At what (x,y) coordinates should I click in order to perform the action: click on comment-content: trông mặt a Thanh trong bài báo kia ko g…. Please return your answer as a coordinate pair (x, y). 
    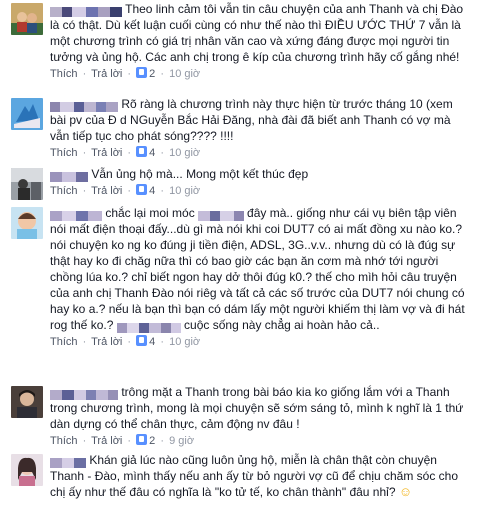
    Looking at the image, I should click on (260, 416).